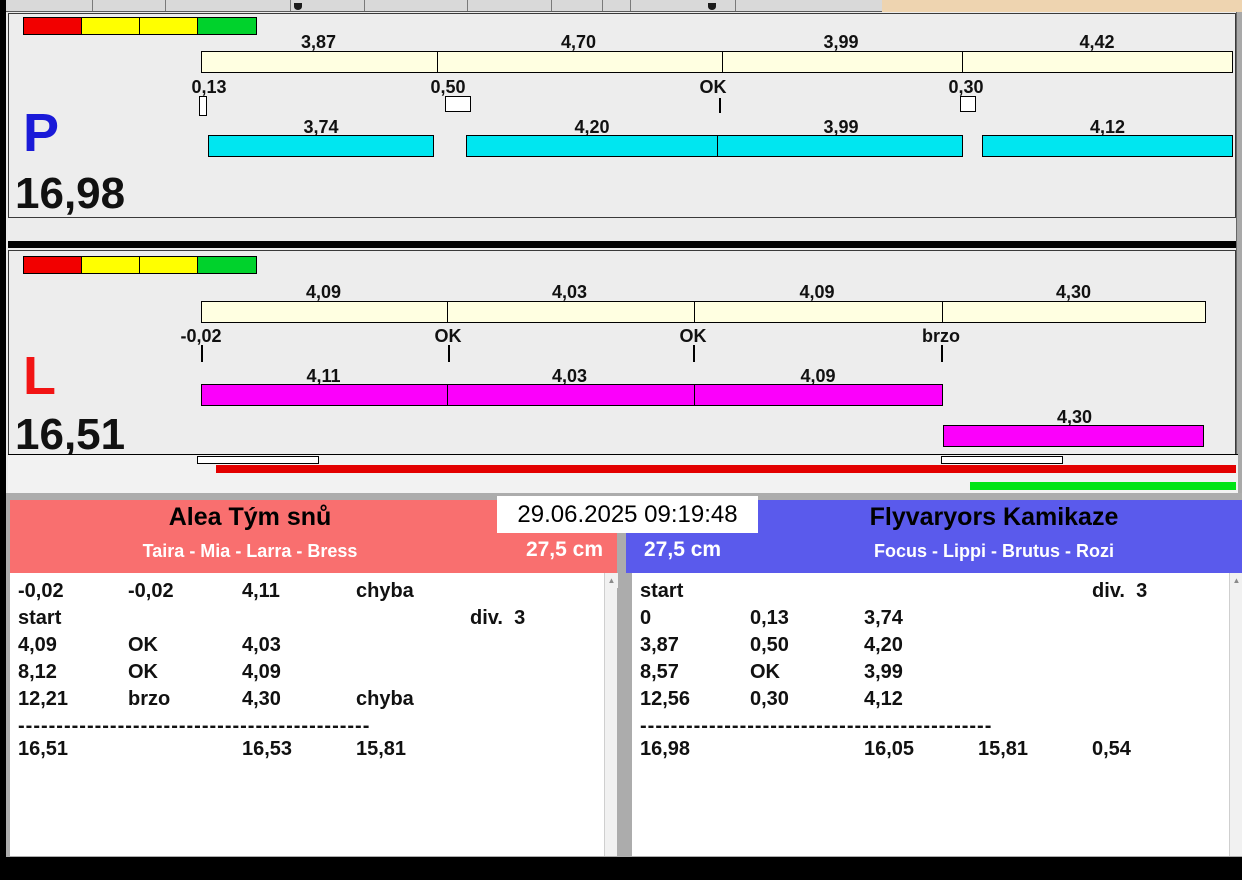 This screenshot has width=1242, height=880. I want to click on progress-marker-box, so click(258, 460).